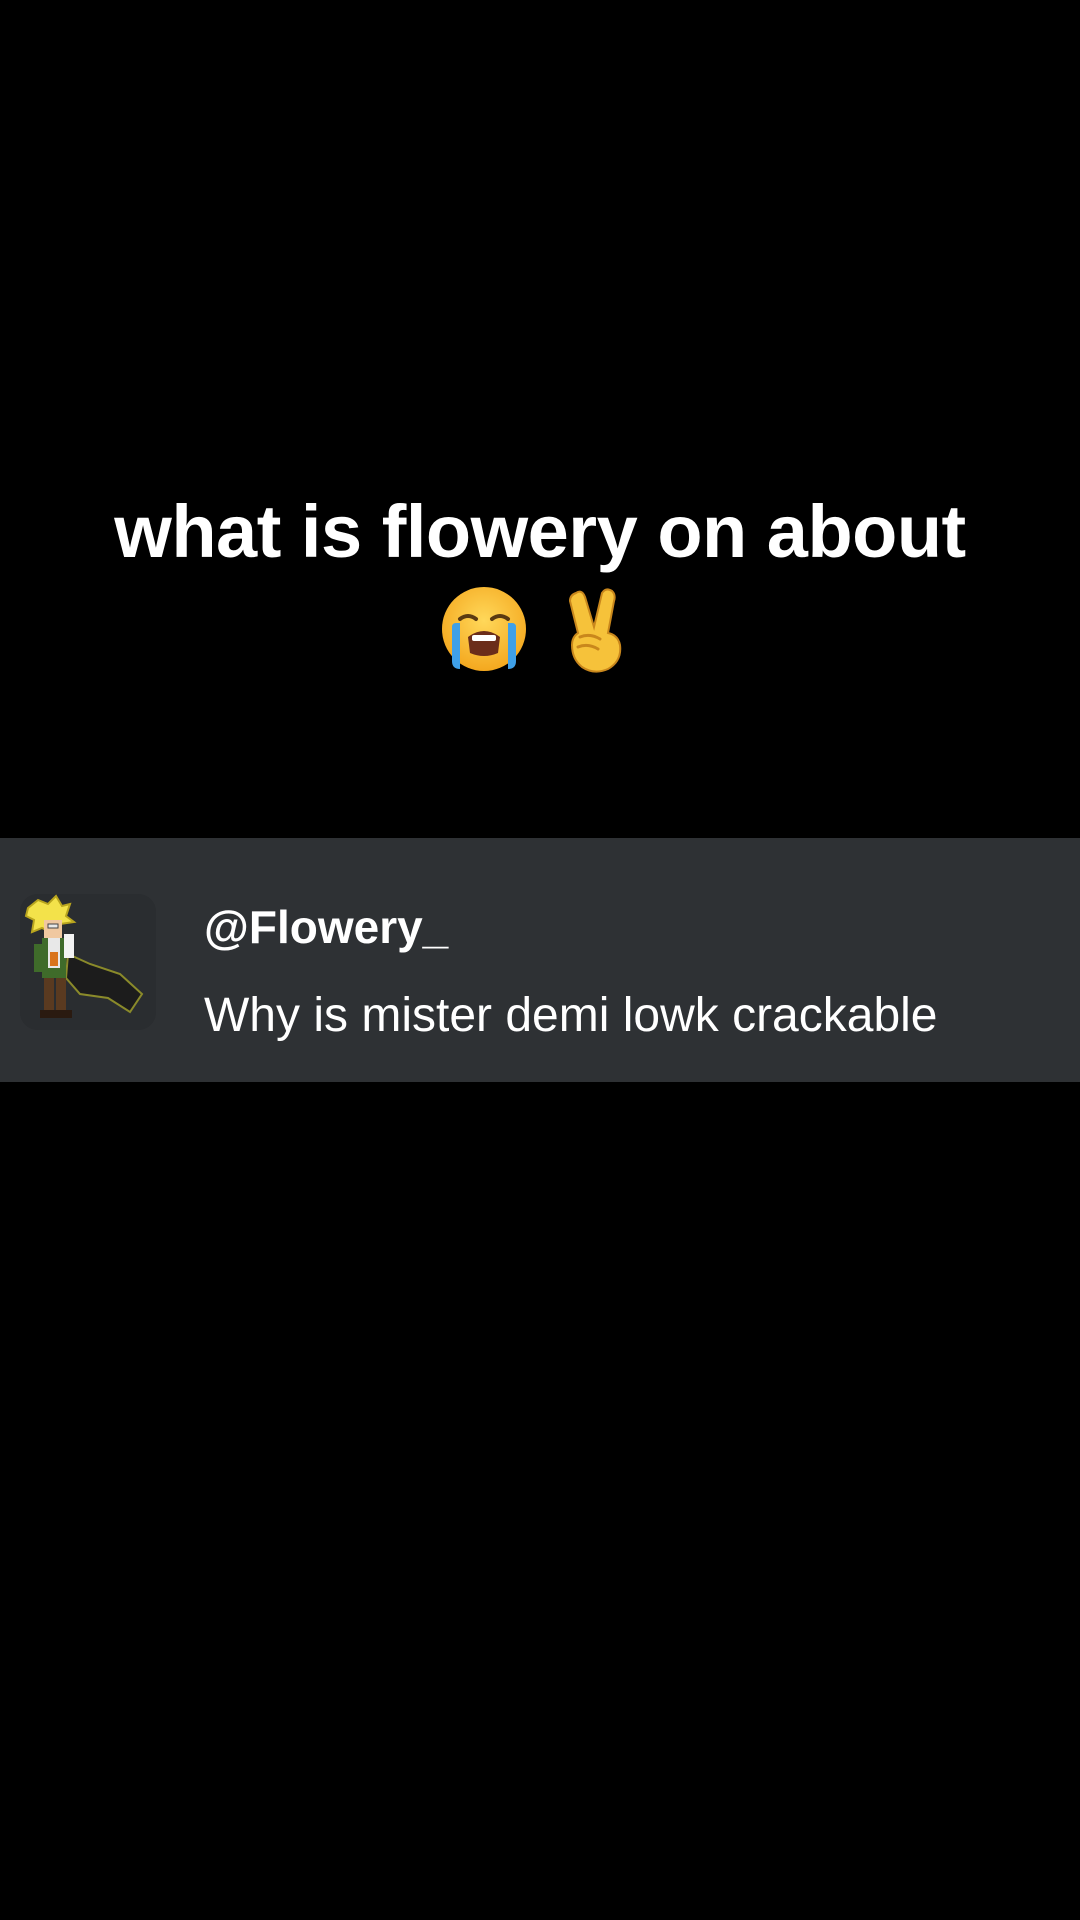 The image size is (1080, 1920). Describe the element at coordinates (540, 580) in the screenshot. I see `video-caption: what is flowery on about` at that location.